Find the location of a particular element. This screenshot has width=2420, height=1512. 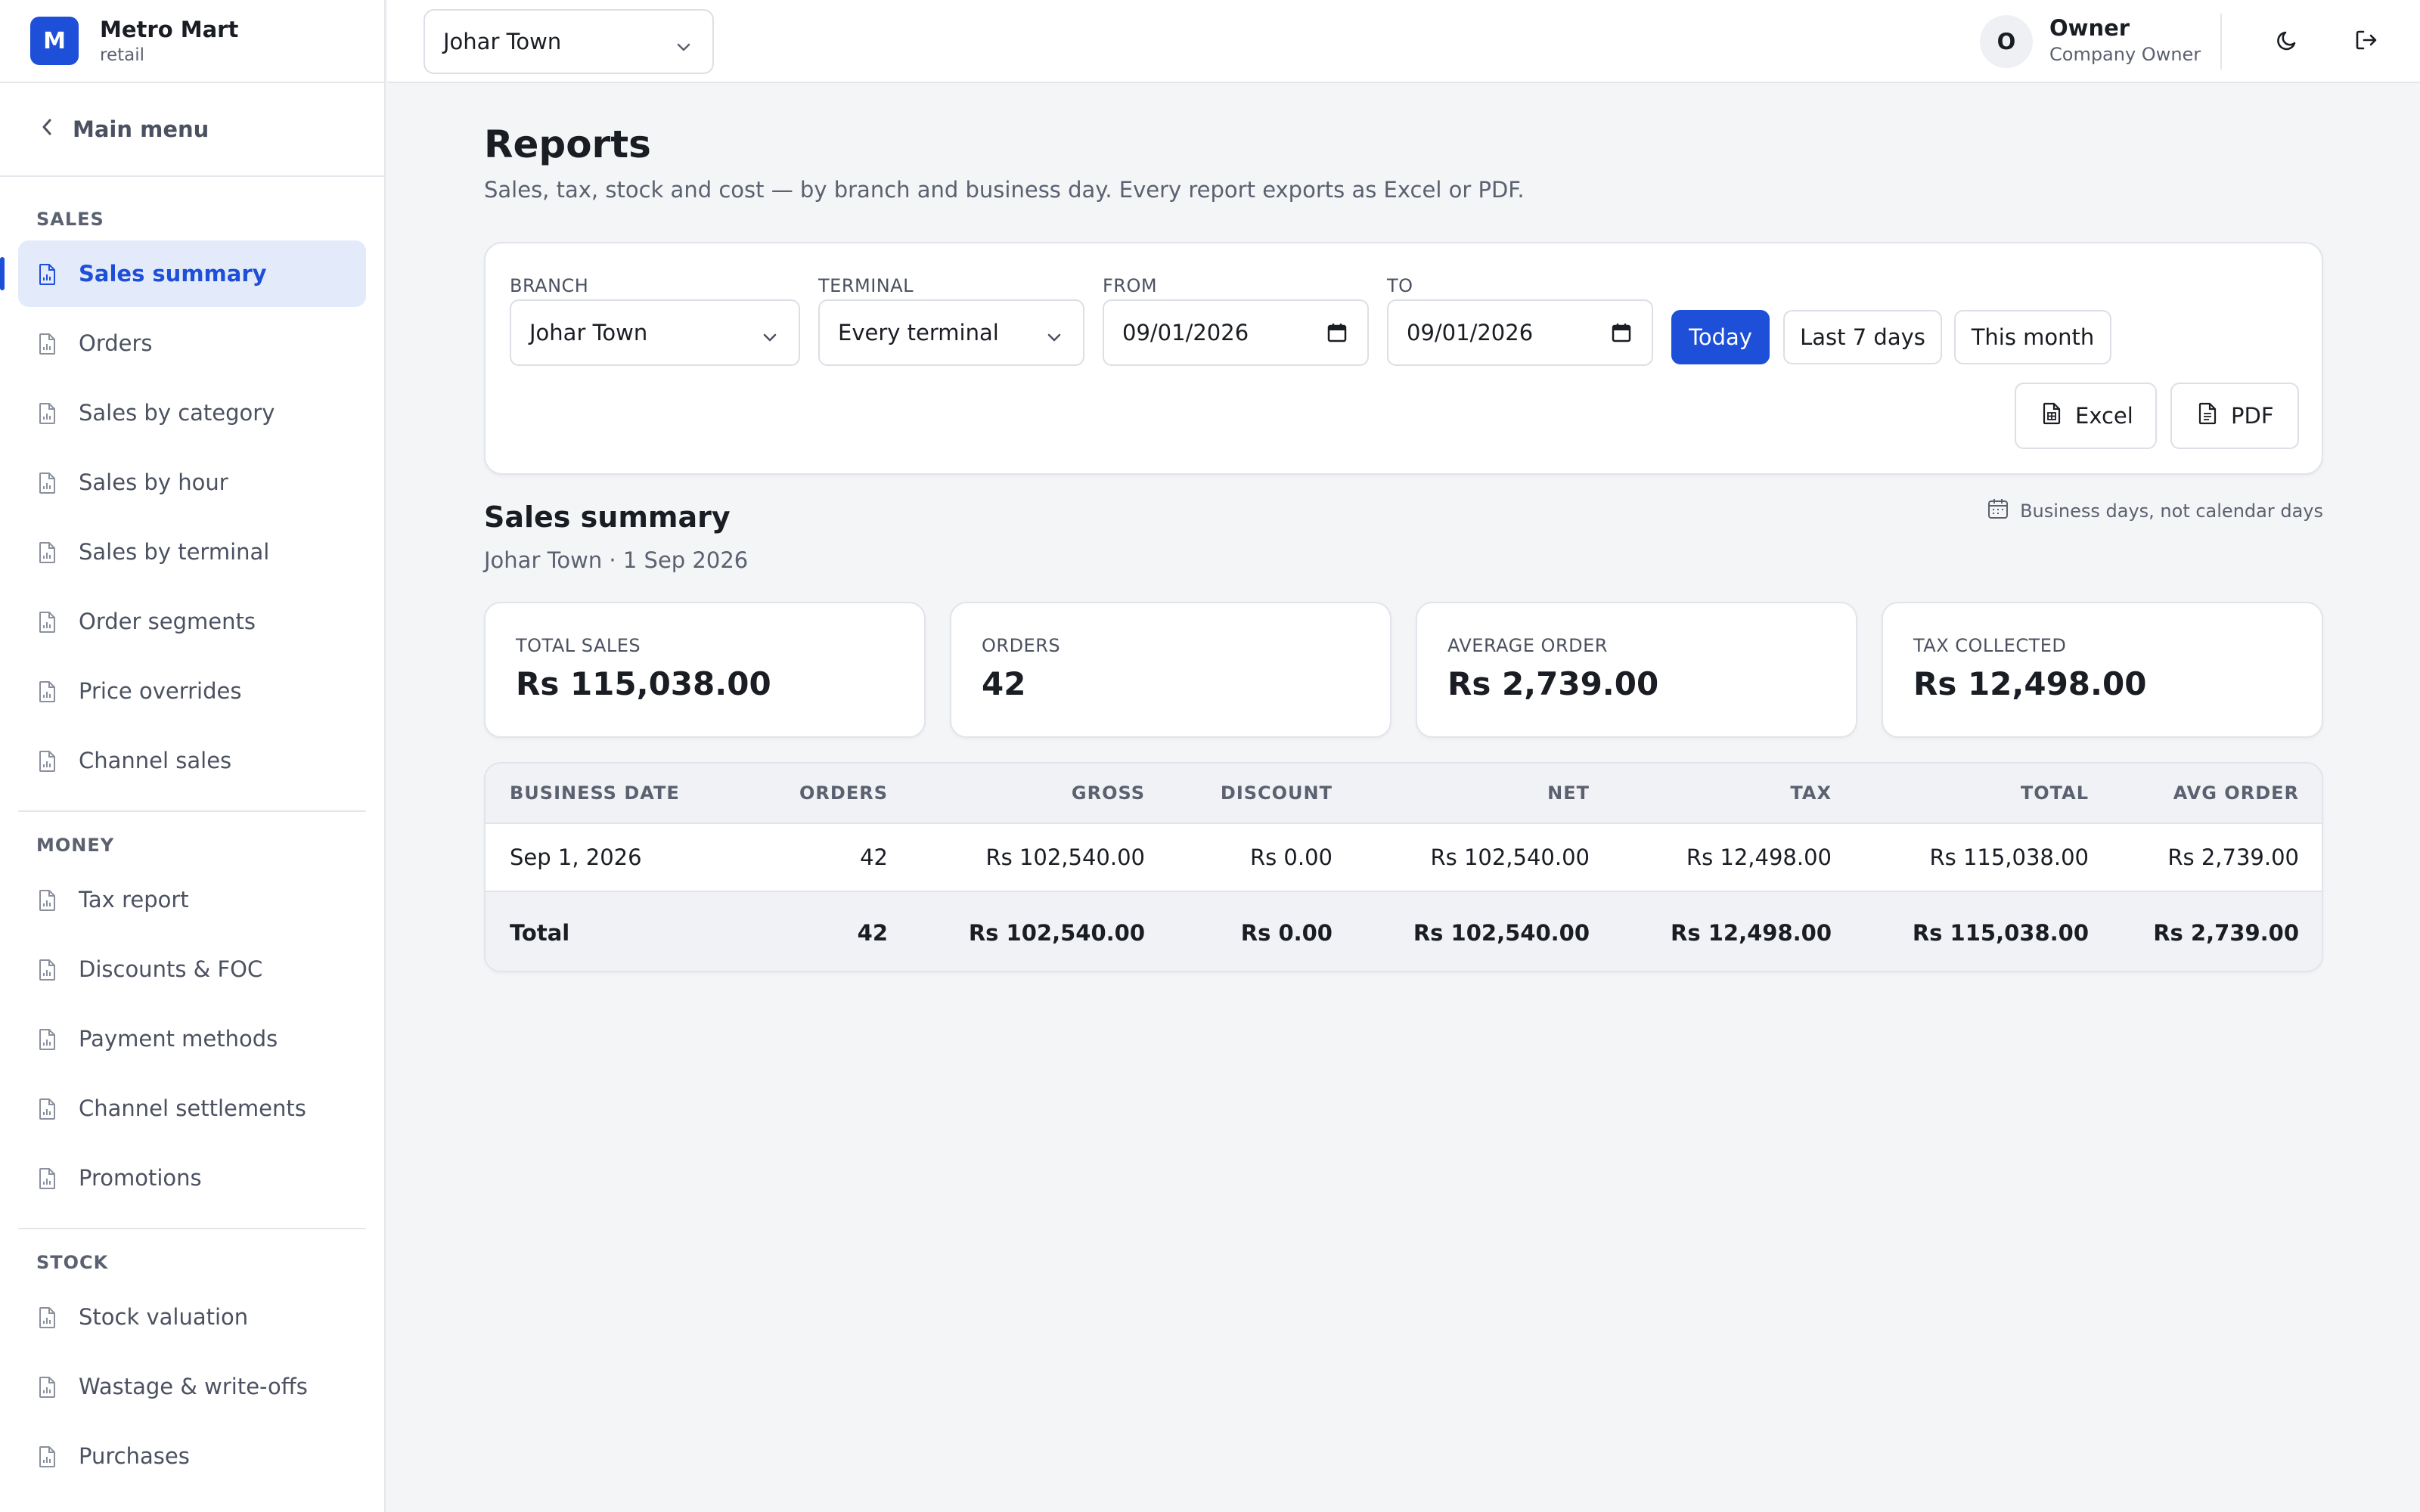

theme-toggle-button is located at coordinates (2288, 42).